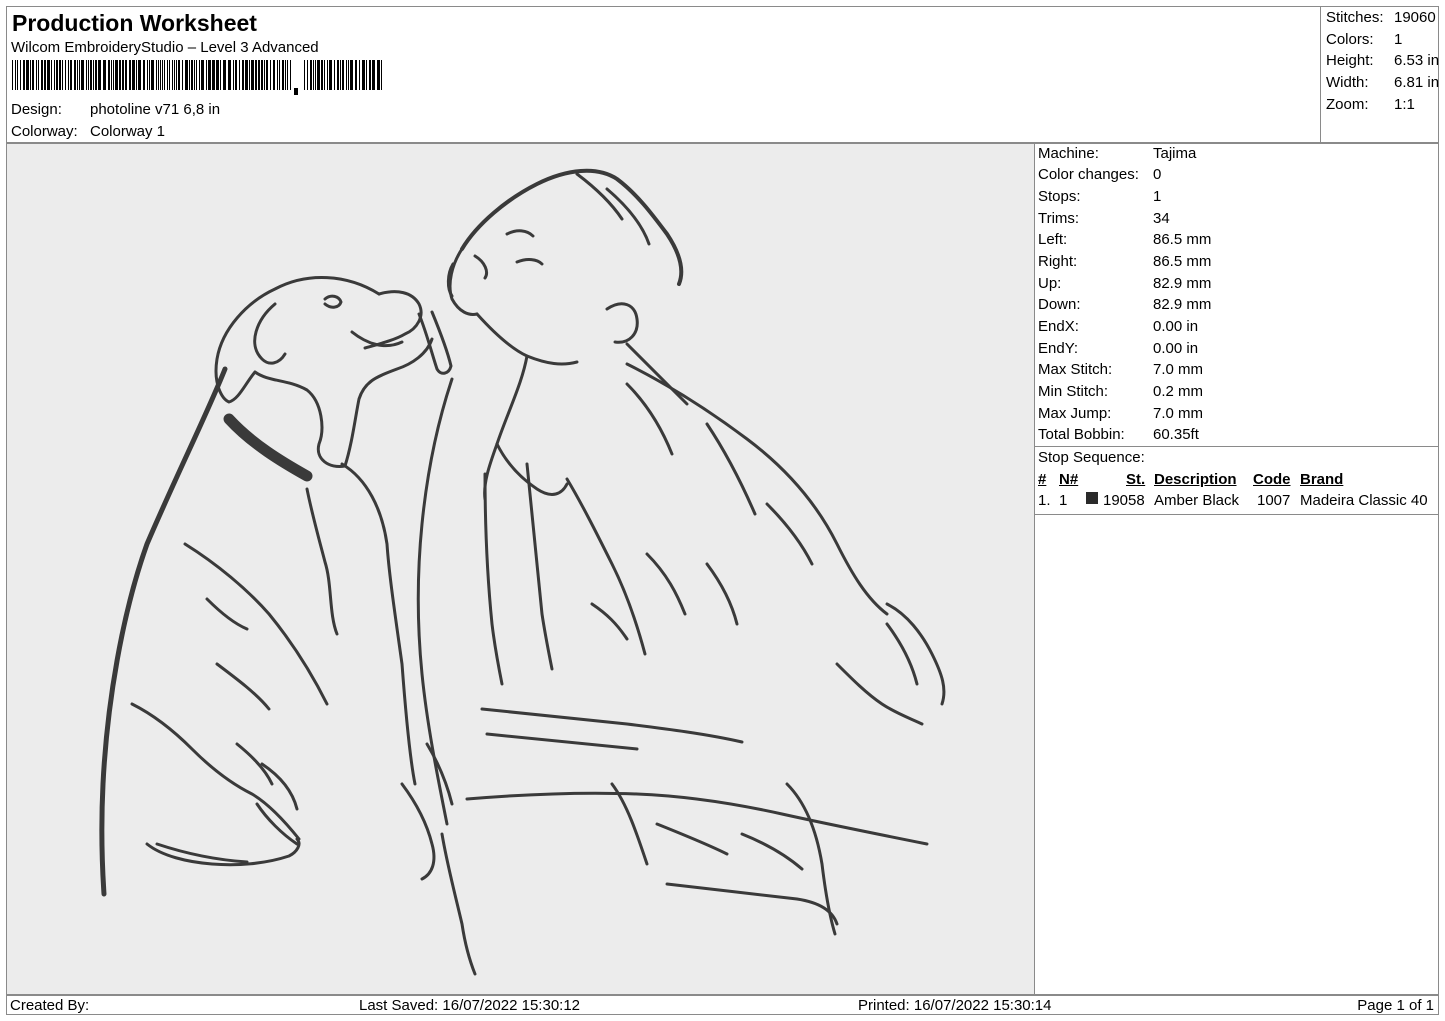  What do you see at coordinates (1120, 369) in the screenshot?
I see `max-stitch-row: Max Stitch: 7.0 mm` at bounding box center [1120, 369].